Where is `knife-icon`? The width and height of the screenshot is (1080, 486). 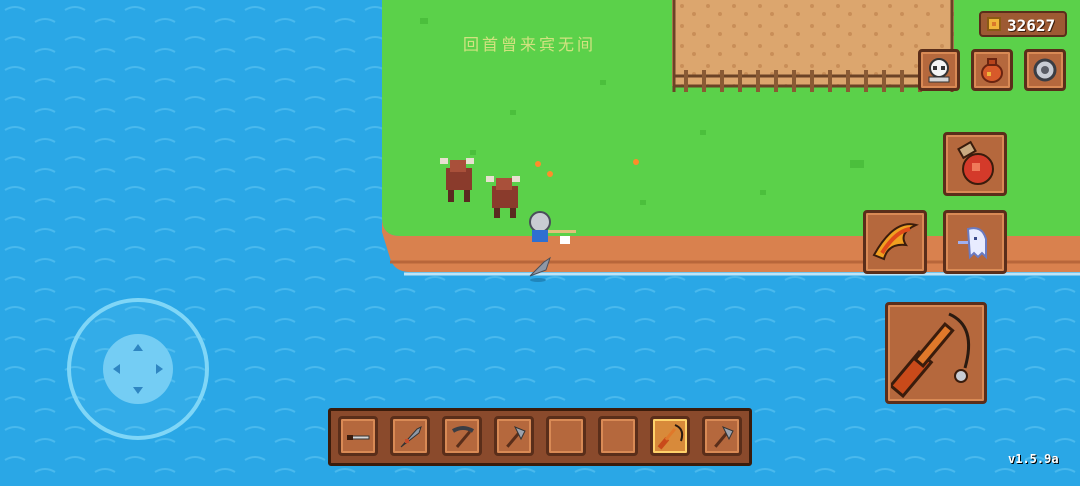 knife-icon is located at coordinates (358, 437).